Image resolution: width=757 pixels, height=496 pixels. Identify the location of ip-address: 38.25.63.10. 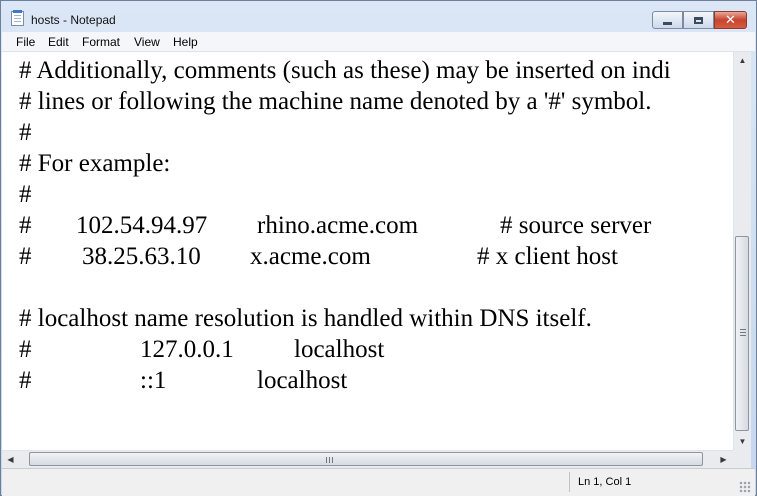
(141, 256).